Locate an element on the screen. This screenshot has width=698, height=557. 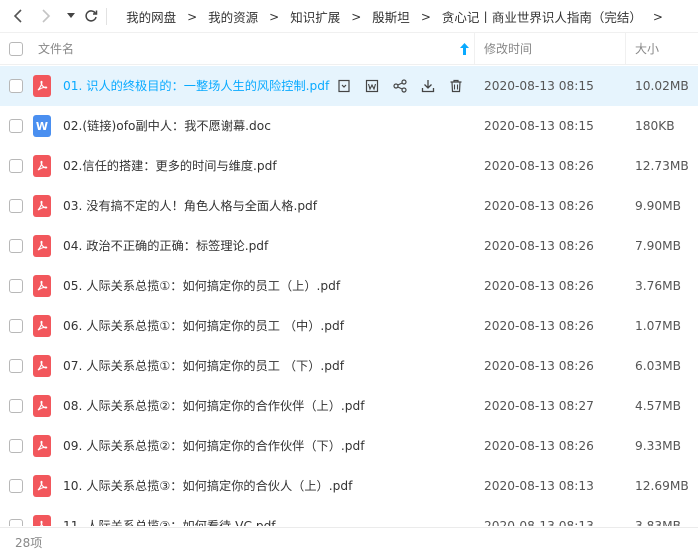
file-name: 08. 人际关系总揽②：如何搞定你的合作伙伴（上）.pdf is located at coordinates (214, 406).